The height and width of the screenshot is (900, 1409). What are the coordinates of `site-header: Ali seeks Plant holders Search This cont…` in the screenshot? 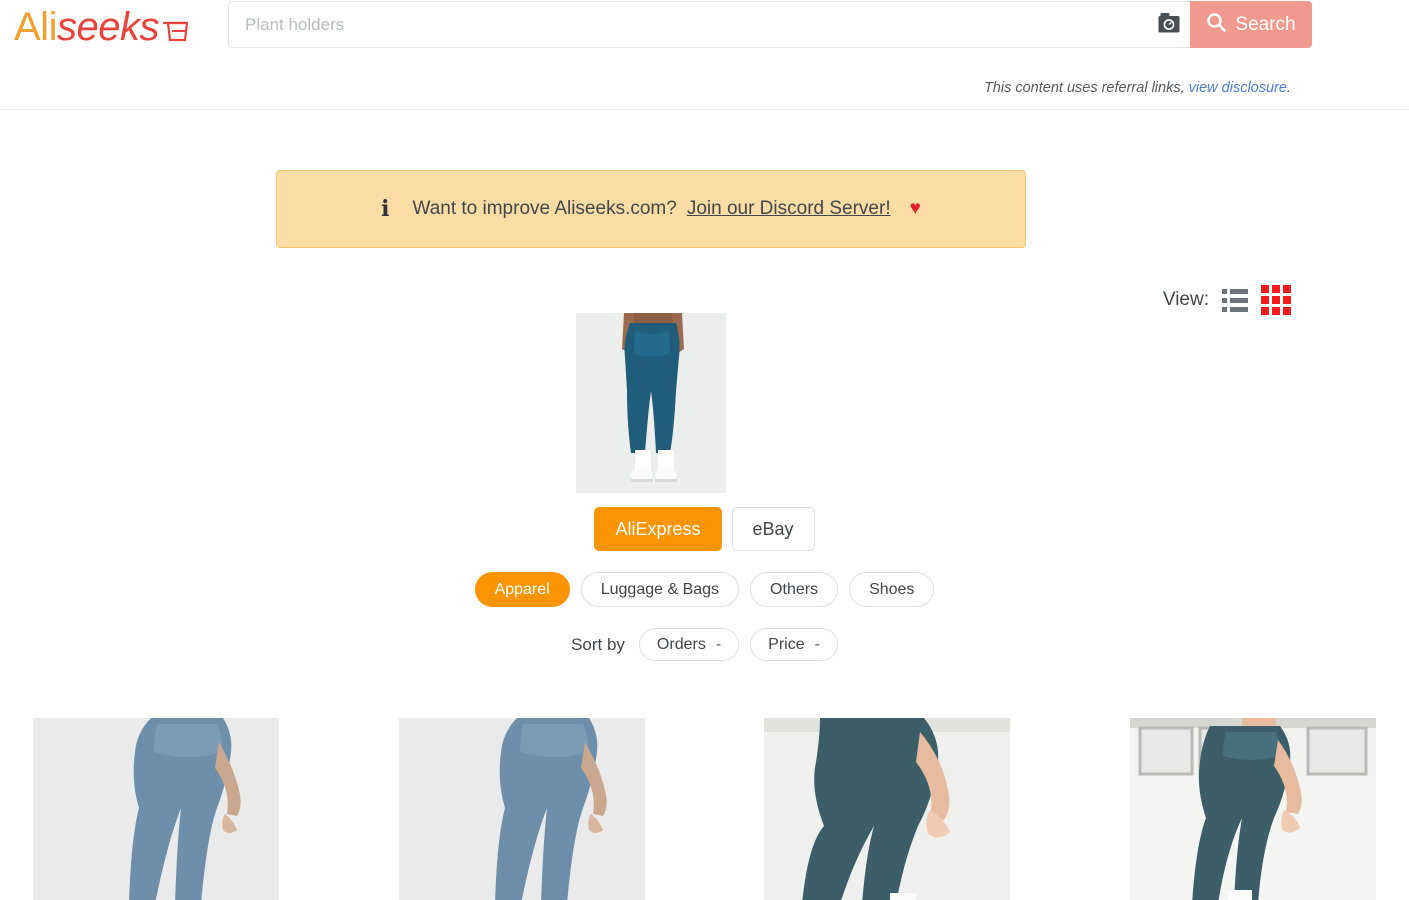 It's located at (704, 55).